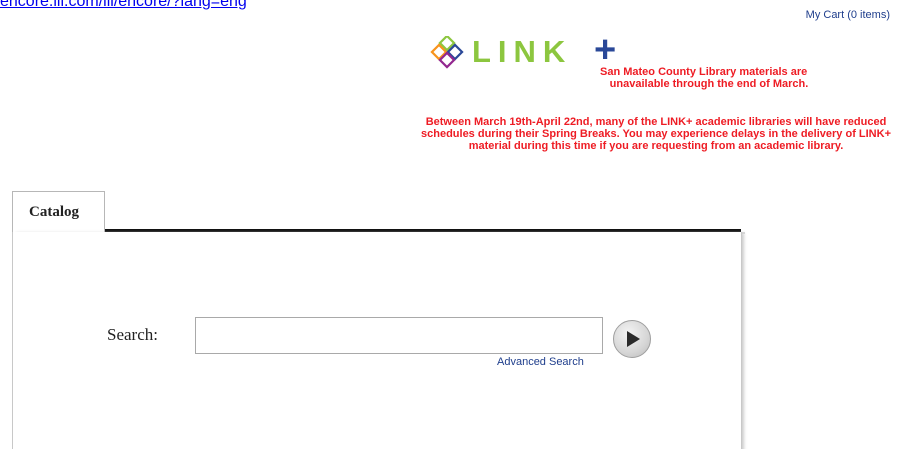 The image size is (900, 449). I want to click on closure-notice-line-1: San Mateo County Library materials are, so click(704, 72).